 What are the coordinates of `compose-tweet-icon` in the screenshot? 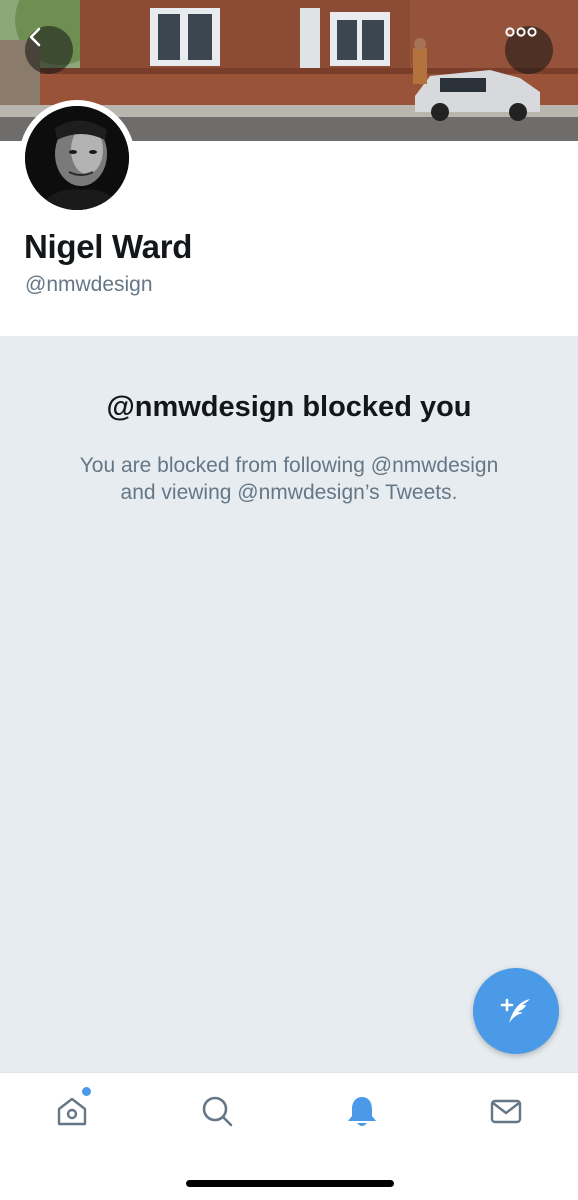 It's located at (515, 1010).